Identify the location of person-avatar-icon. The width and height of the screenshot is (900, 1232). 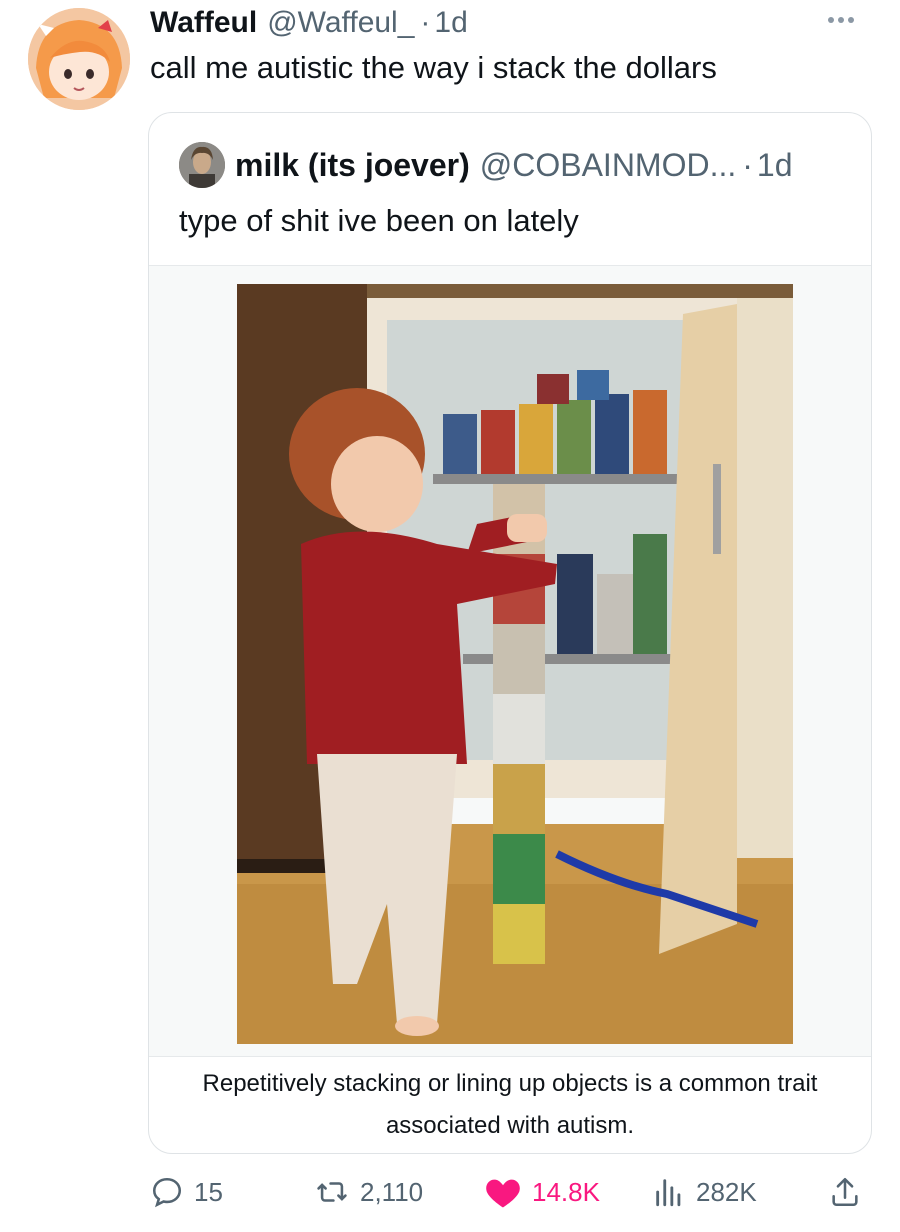
(202, 165).